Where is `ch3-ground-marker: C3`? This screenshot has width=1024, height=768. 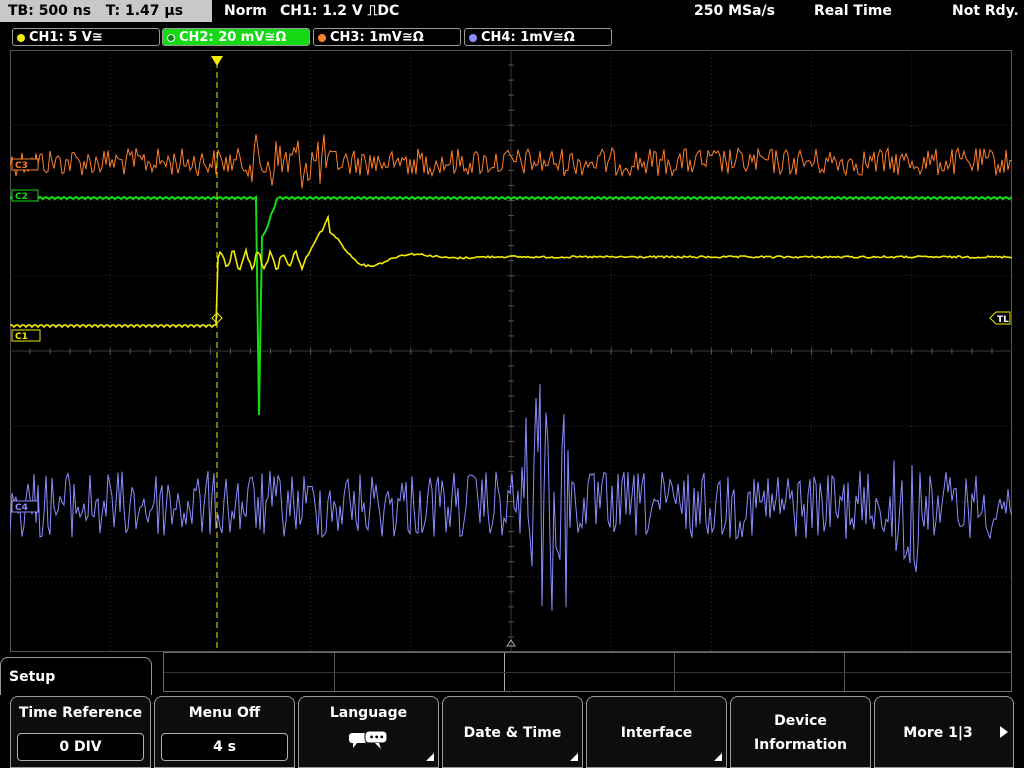 ch3-ground-marker: C3 is located at coordinates (25, 164).